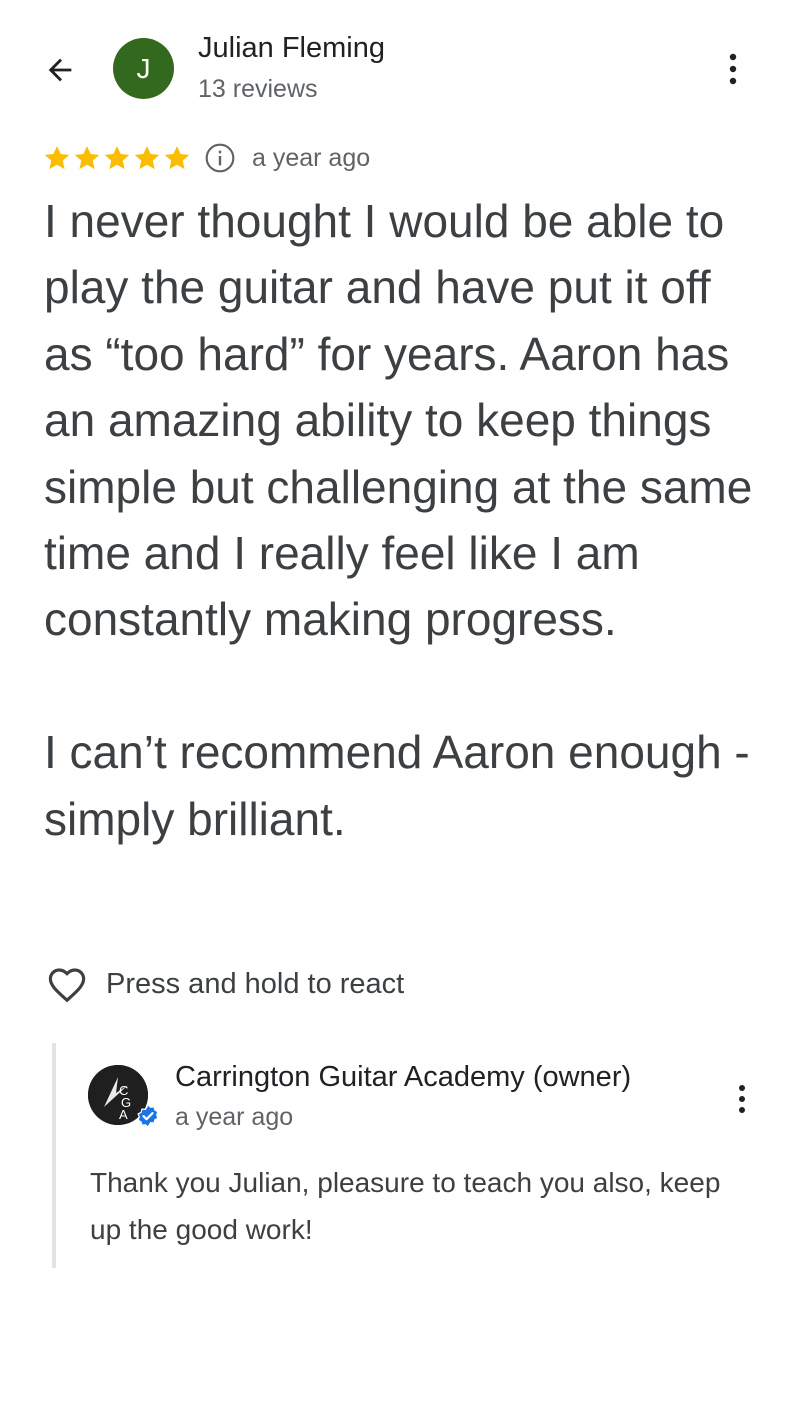 Image resolution: width=800 pixels, height=1422 pixels. I want to click on review-time: a year ago, so click(311, 157).